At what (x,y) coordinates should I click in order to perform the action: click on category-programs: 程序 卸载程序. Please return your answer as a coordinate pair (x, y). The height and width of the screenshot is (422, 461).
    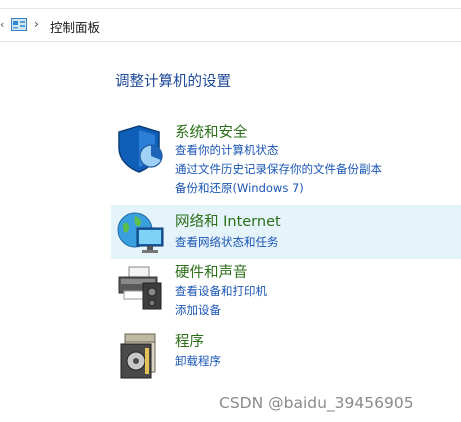
    Looking at the image, I should click on (286, 353).